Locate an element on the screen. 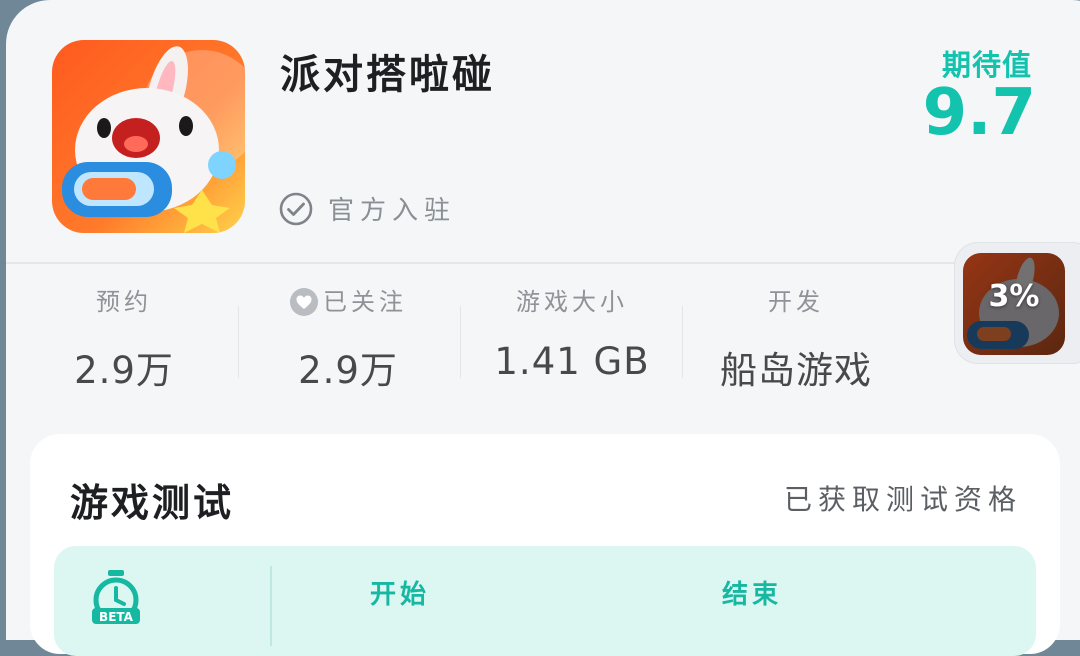 Image resolution: width=1080 pixels, height=656 pixels. stat-label: 游戏大小 is located at coordinates (572, 302).